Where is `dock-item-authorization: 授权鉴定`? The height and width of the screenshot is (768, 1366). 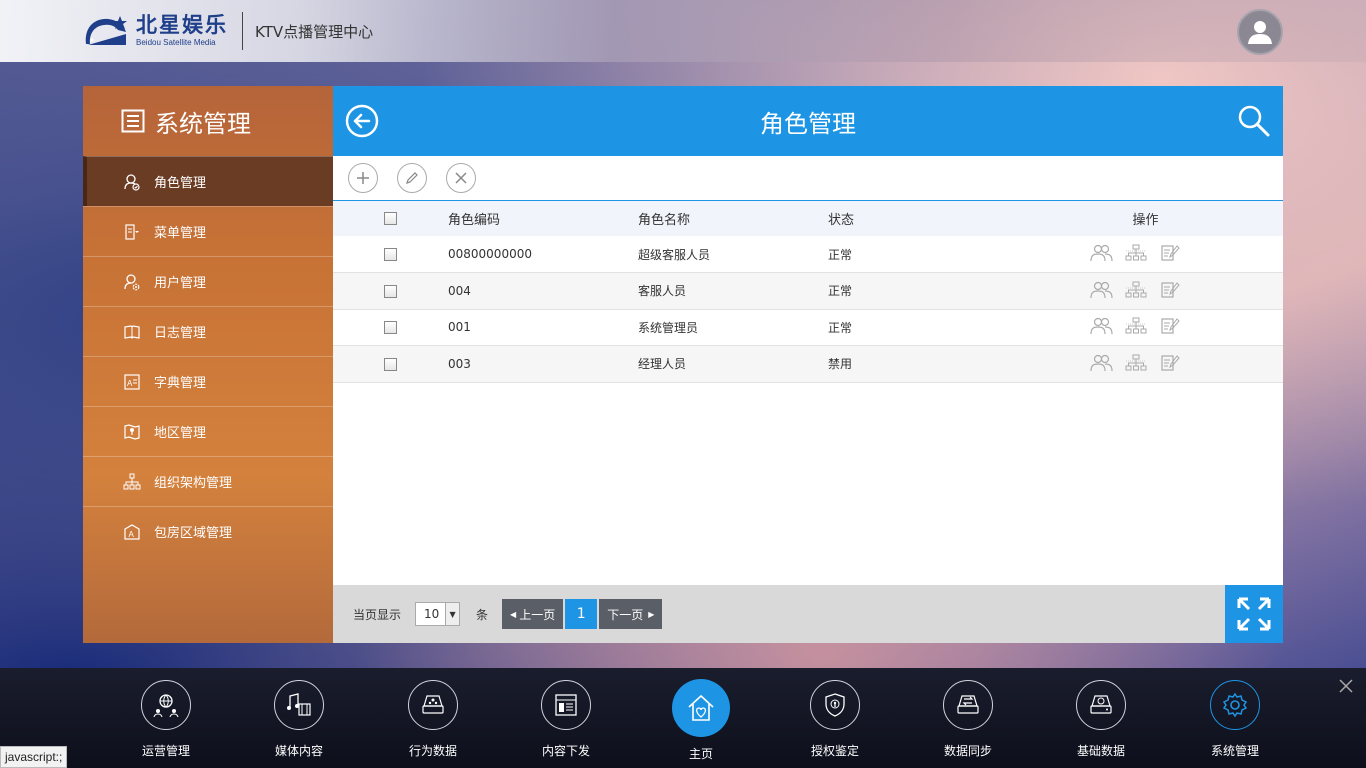
dock-item-authorization: 授权鉴定 is located at coordinates (835, 719).